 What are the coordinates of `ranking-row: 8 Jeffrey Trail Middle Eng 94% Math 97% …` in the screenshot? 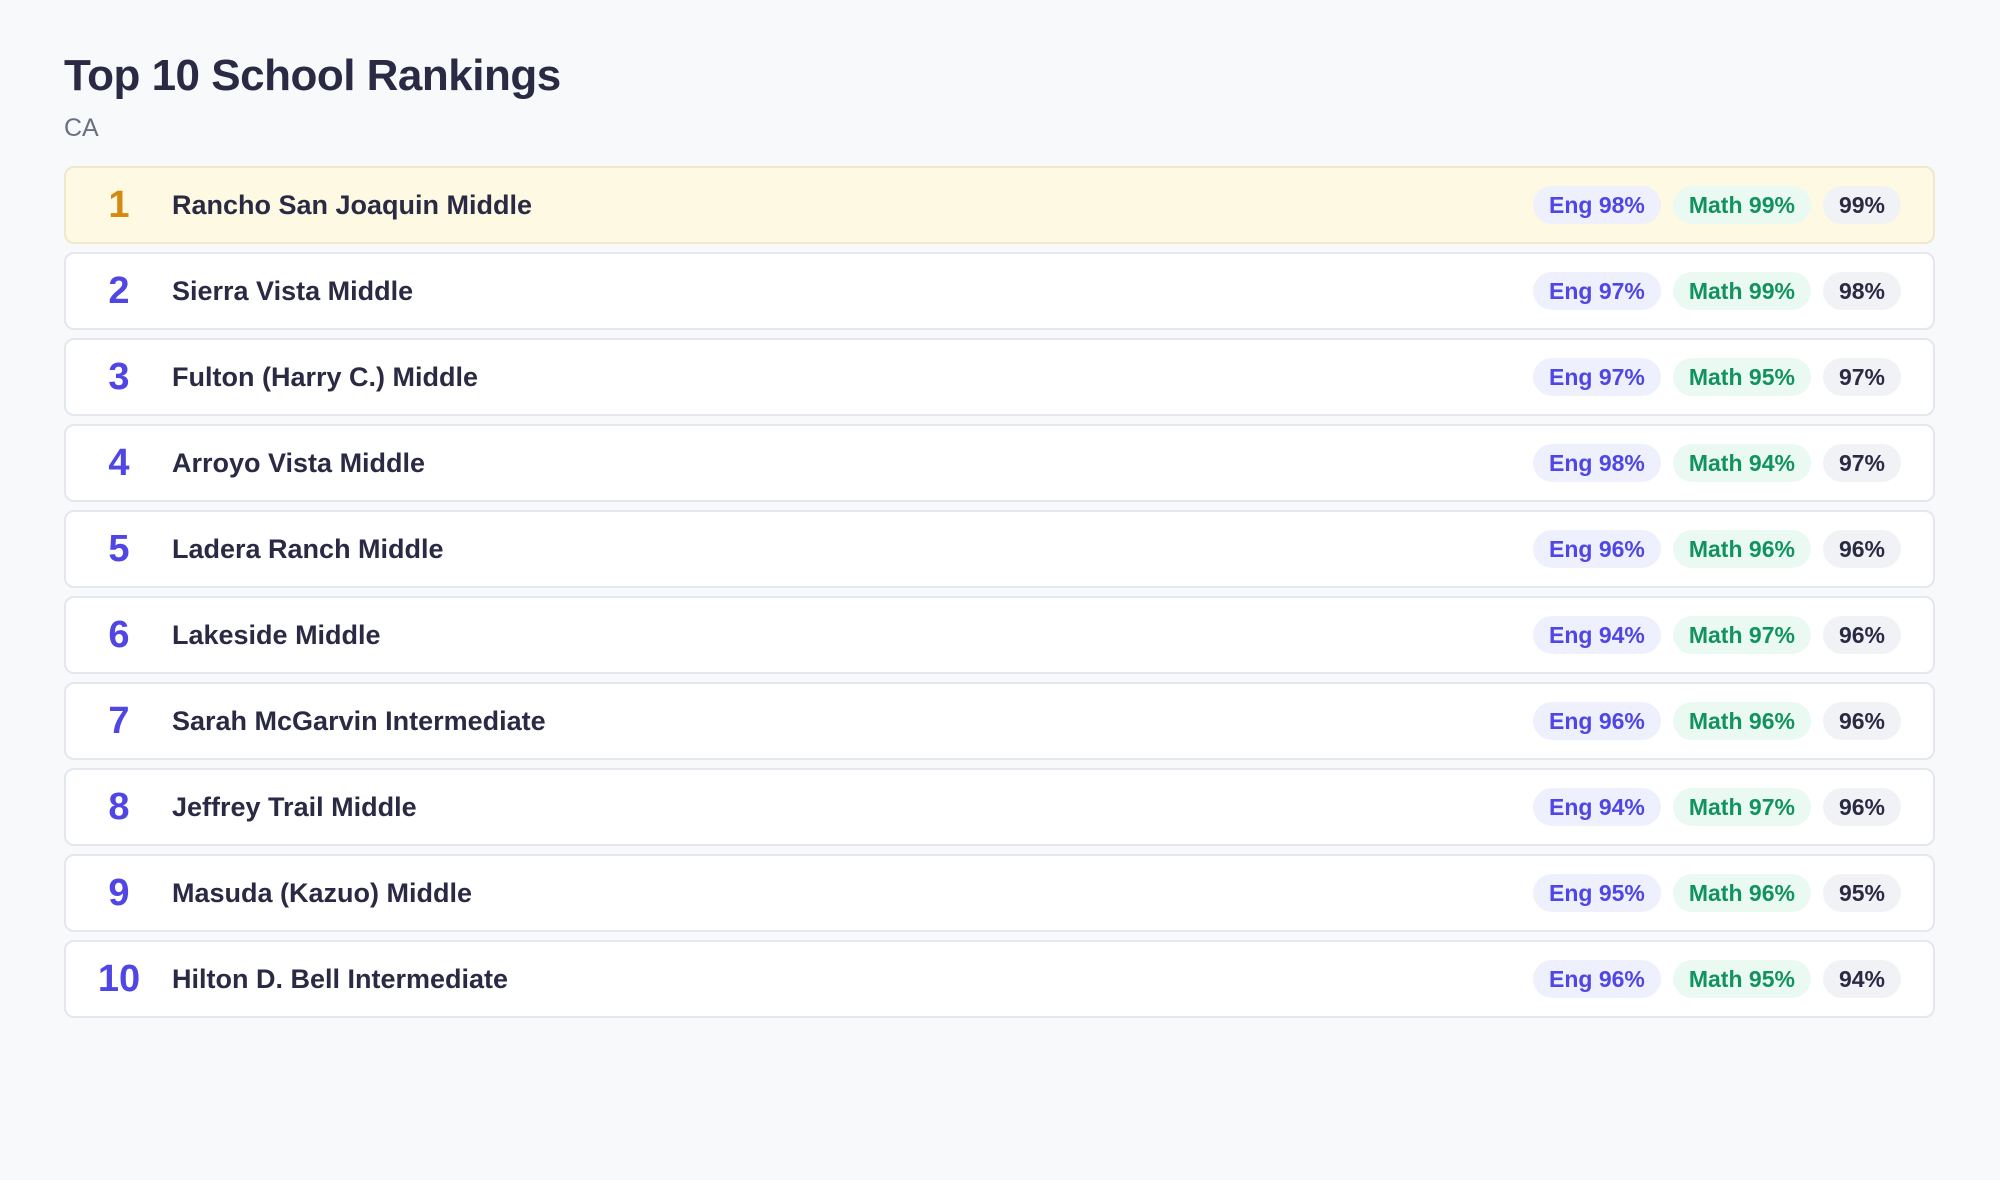 It's located at (999, 807).